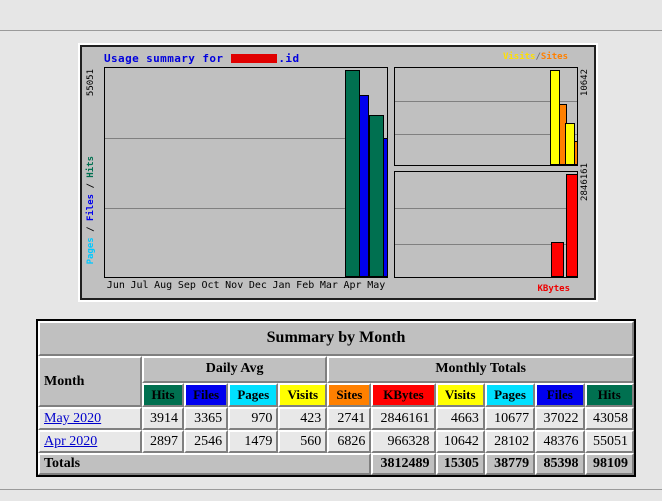  What do you see at coordinates (560, 395) in the screenshot?
I see `column-header-tot-files: Files` at bounding box center [560, 395].